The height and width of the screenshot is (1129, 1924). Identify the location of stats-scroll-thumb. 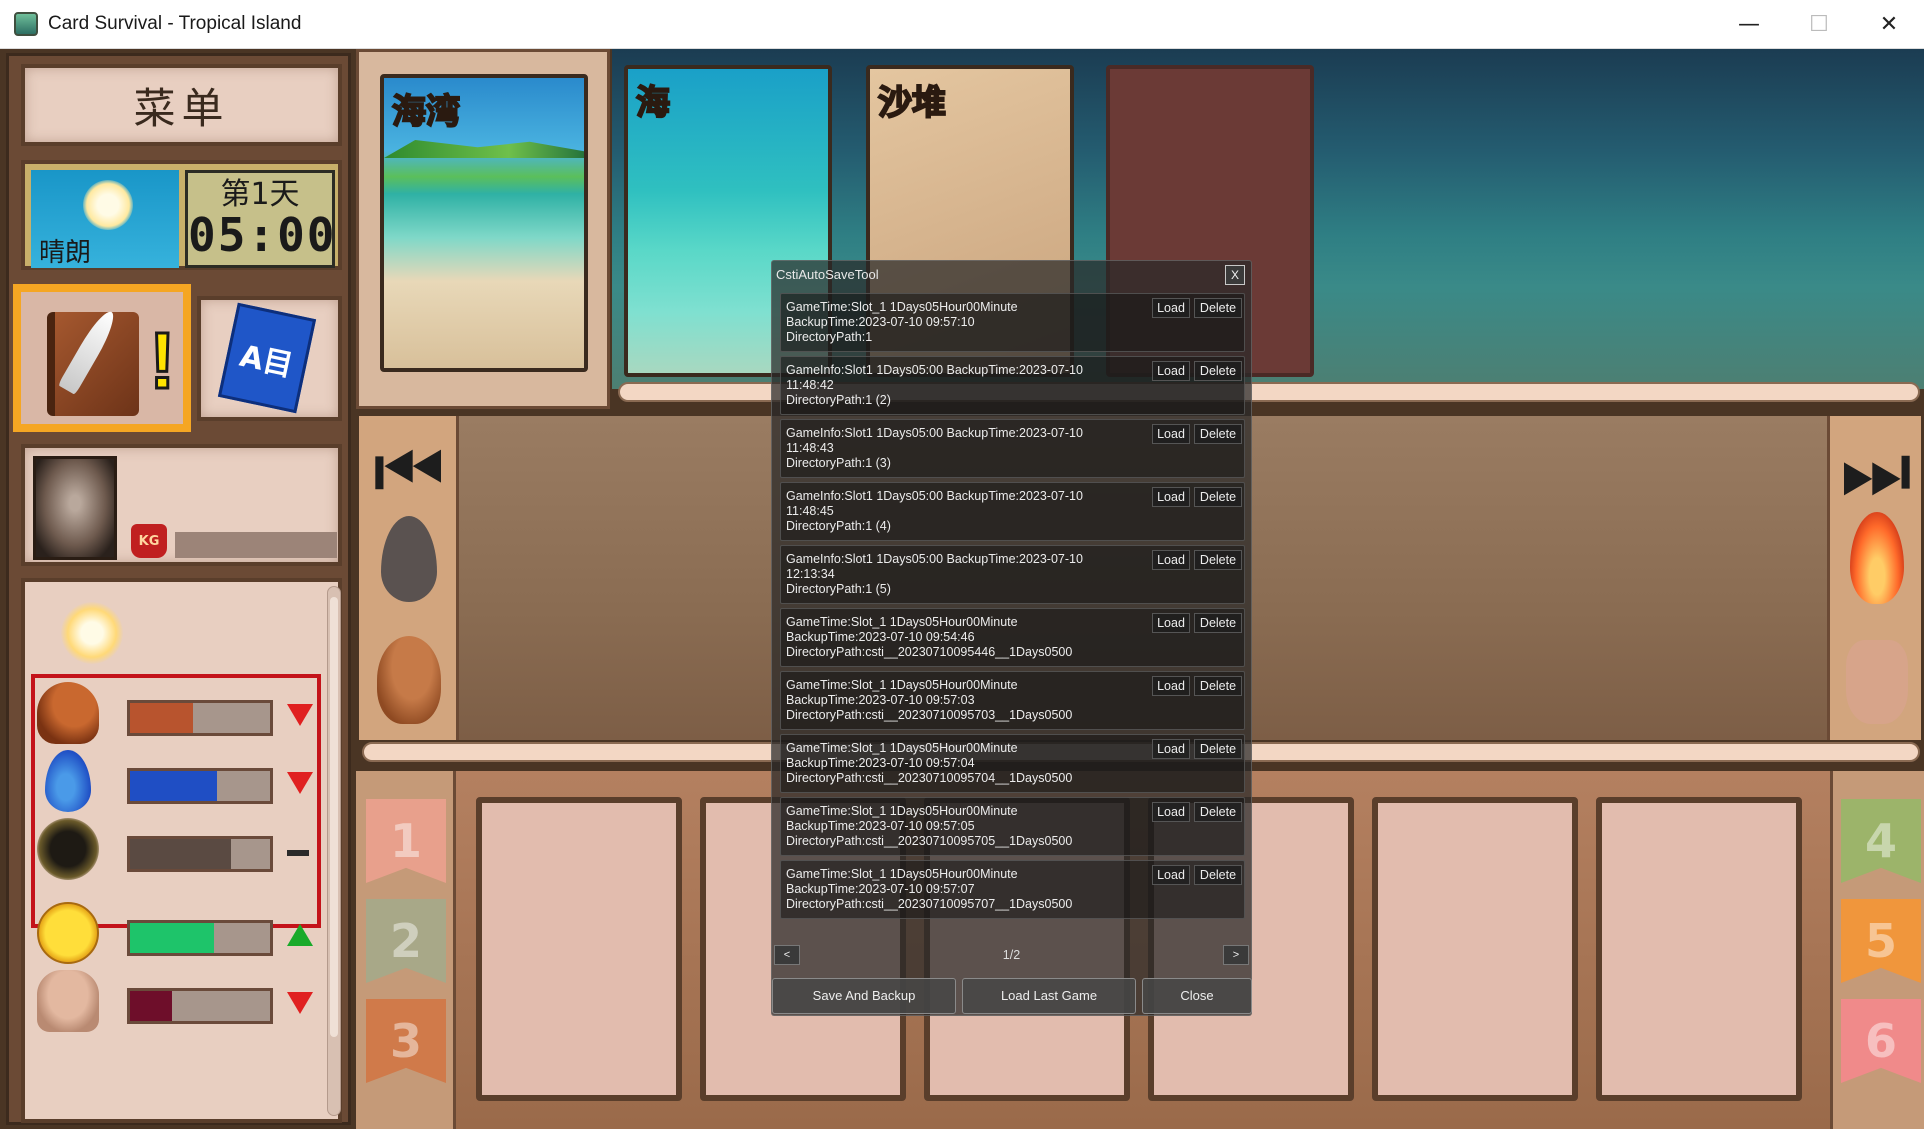
(334, 817).